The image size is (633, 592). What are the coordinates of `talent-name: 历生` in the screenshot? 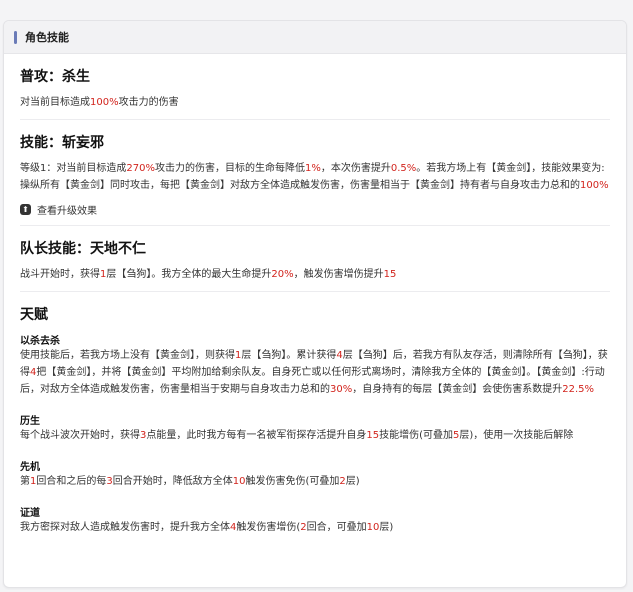 It's located at (30, 421).